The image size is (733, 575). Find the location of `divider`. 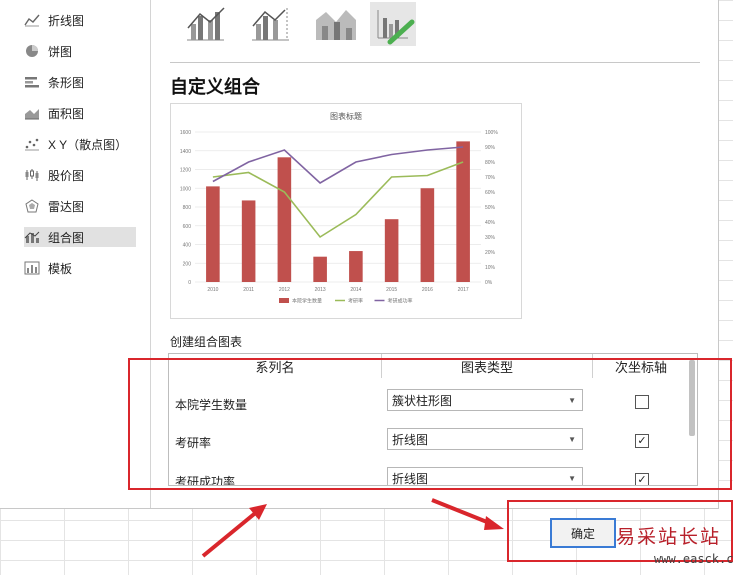

divider is located at coordinates (435, 62).